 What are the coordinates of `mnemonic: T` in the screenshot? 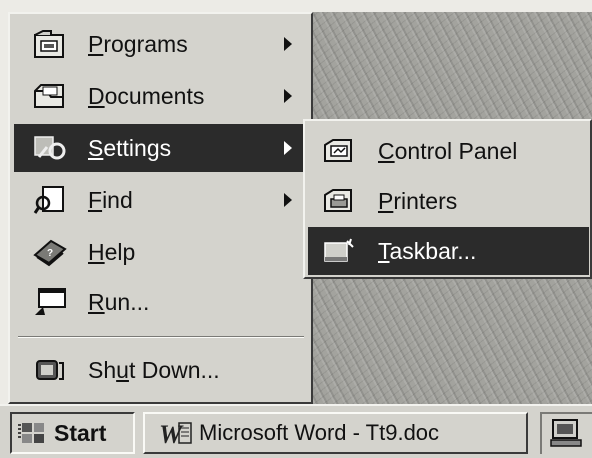 It's located at (384, 250).